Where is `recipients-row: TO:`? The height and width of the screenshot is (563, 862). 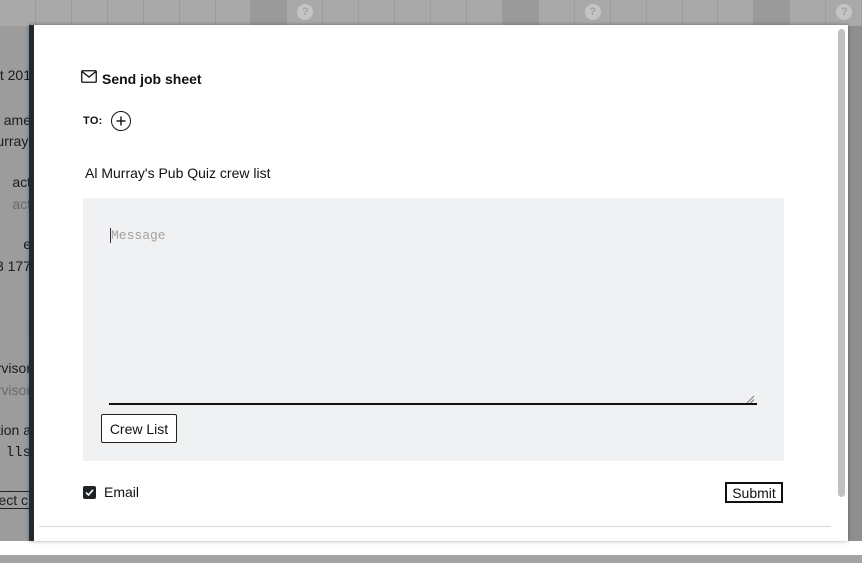 recipients-row: TO: is located at coordinates (107, 121).